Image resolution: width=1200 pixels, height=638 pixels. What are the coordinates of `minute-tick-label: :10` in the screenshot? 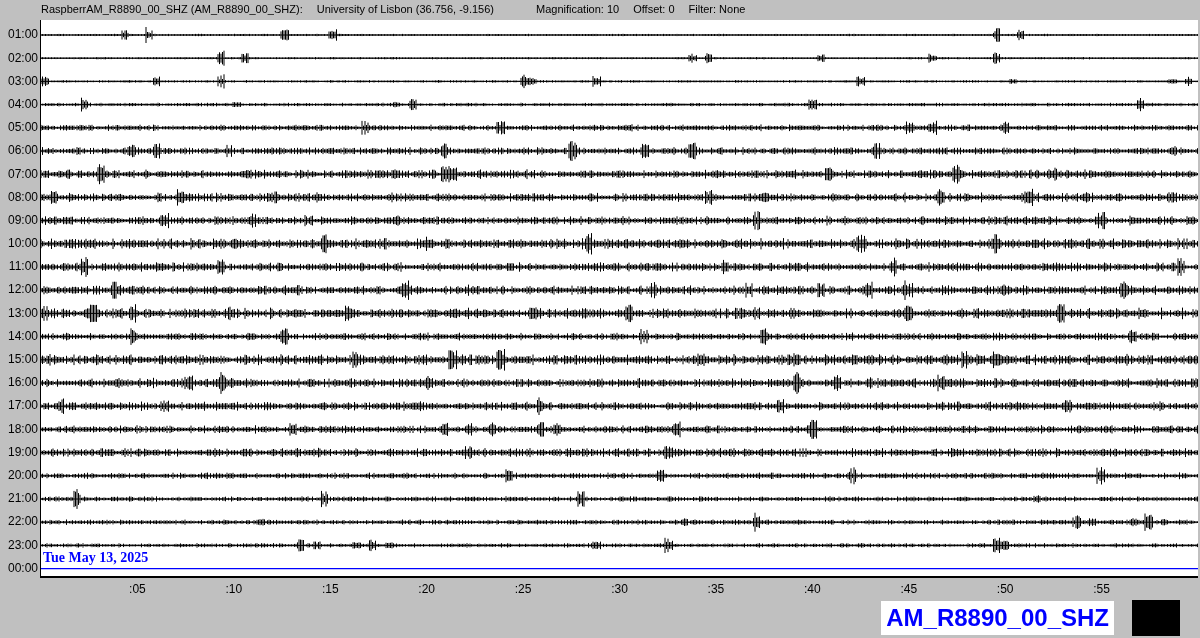 It's located at (234, 589).